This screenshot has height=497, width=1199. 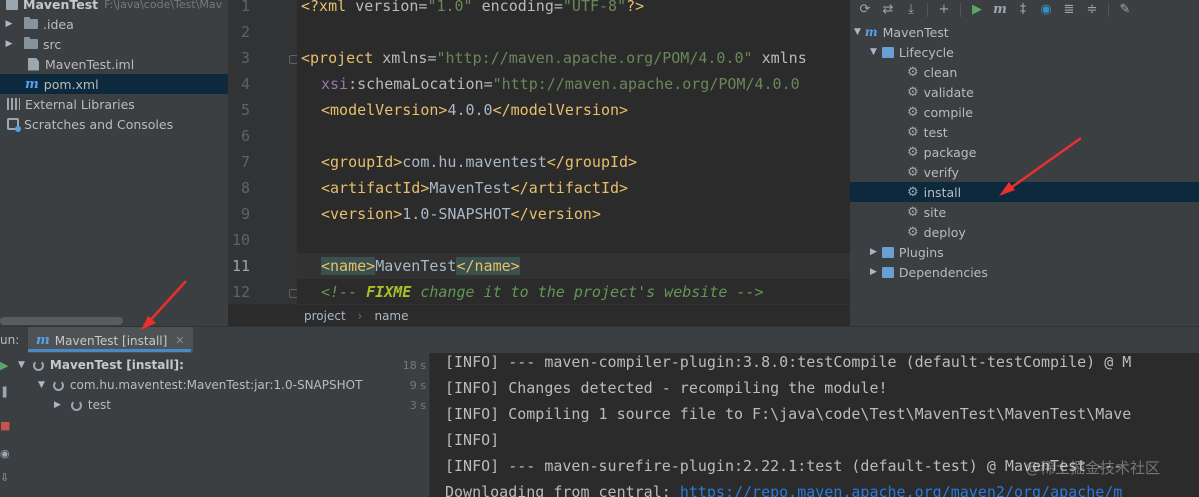 What do you see at coordinates (871, 32) in the screenshot?
I see `maven-project-icon: m` at bounding box center [871, 32].